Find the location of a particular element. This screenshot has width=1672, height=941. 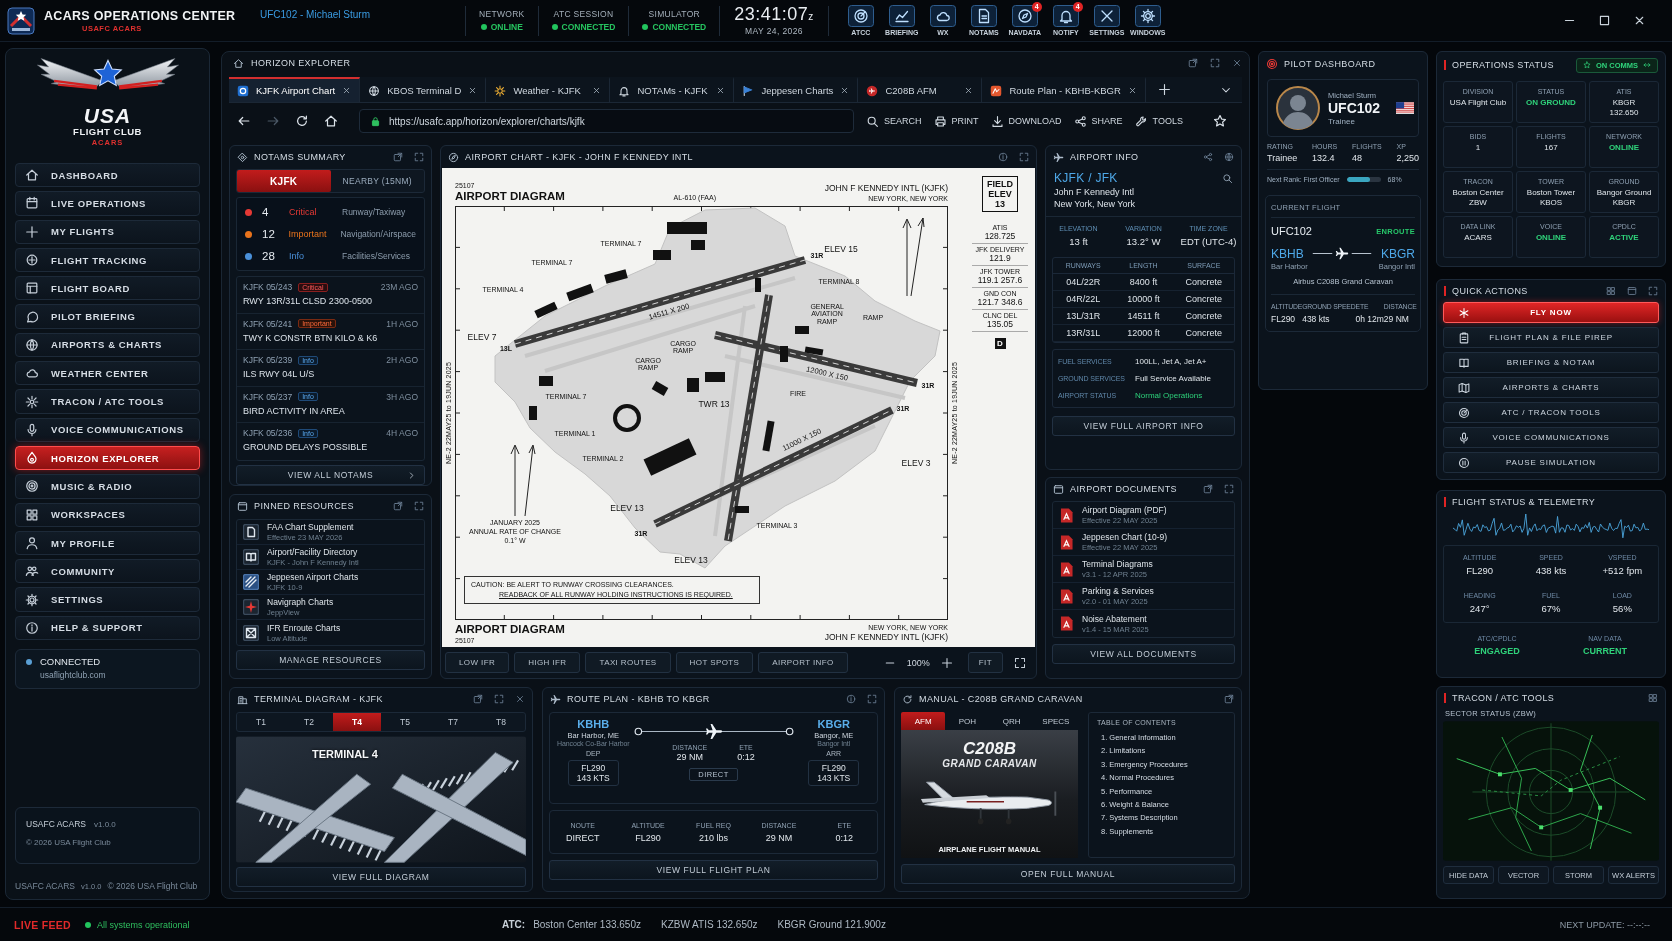

layer-button: AIRPORT INFO is located at coordinates (803, 662).